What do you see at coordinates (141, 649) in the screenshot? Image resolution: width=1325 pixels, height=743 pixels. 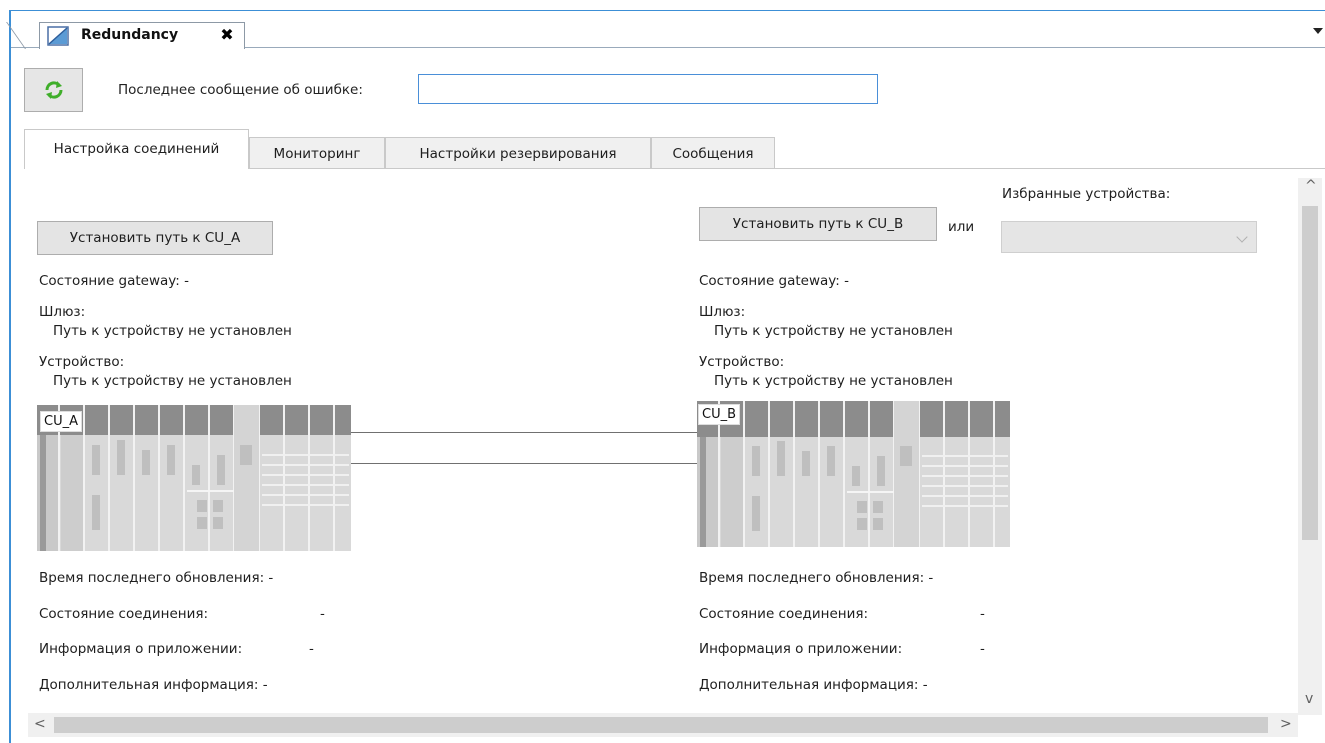 I see `left-app-info-label: Информация о приложении:` at bounding box center [141, 649].